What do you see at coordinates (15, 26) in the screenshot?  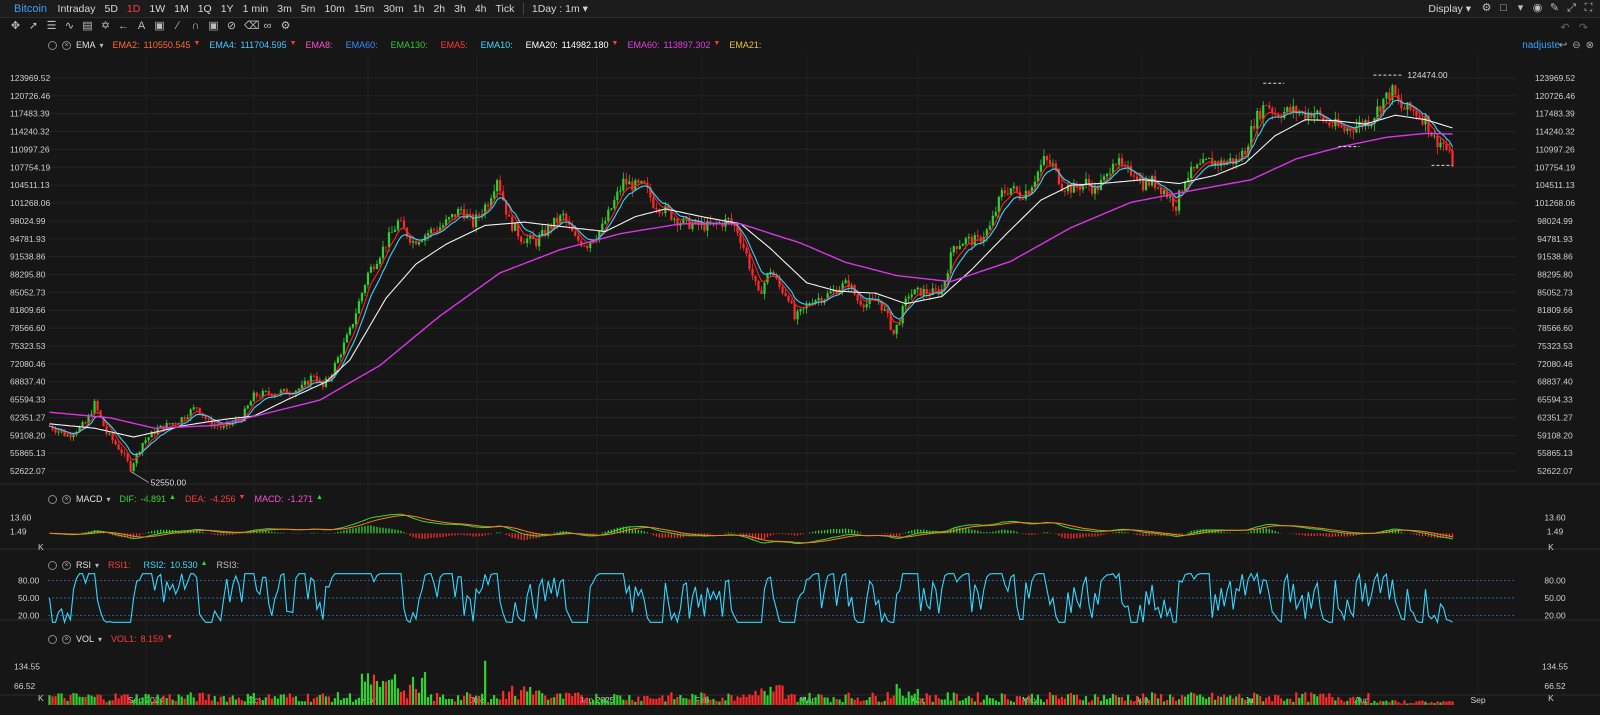 I see `crosshair-icon: ✥` at bounding box center [15, 26].